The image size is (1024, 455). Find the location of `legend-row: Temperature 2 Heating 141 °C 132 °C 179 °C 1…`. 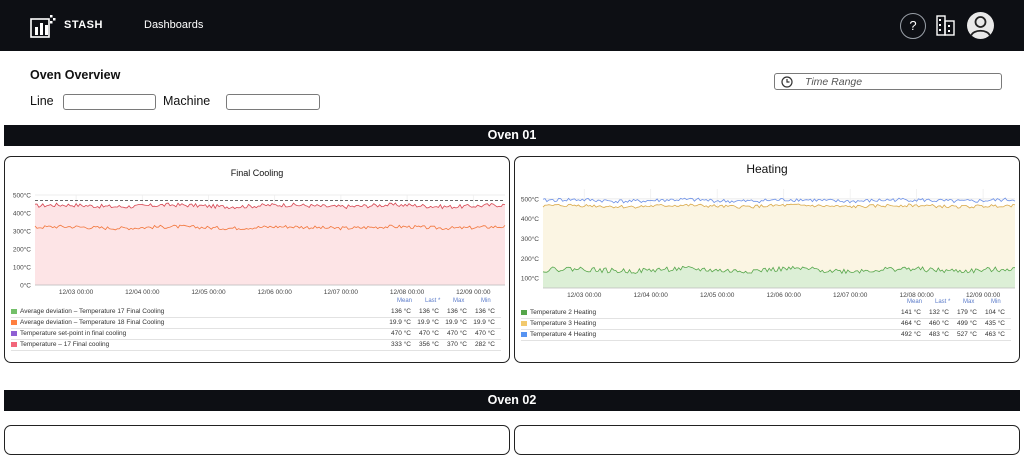

legend-row: Temperature 2 Heating 141 °C 132 °C 179 °C 1… is located at coordinates (766, 313).